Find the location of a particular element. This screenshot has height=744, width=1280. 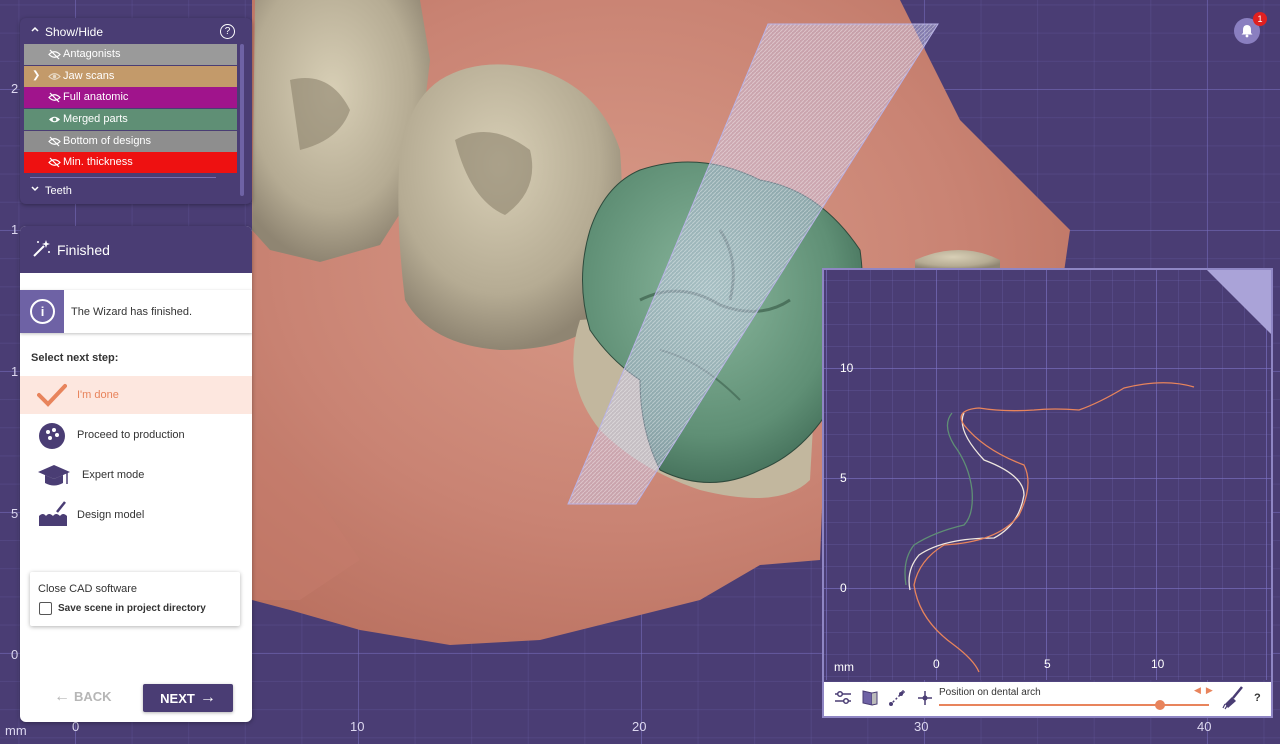

x-axis-label: 40 is located at coordinates (1204, 726).